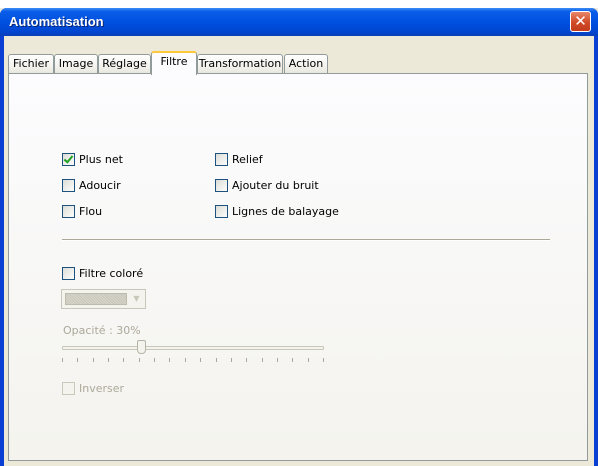  Describe the element at coordinates (193, 360) in the screenshot. I see `opacity-slider-ticks` at that location.